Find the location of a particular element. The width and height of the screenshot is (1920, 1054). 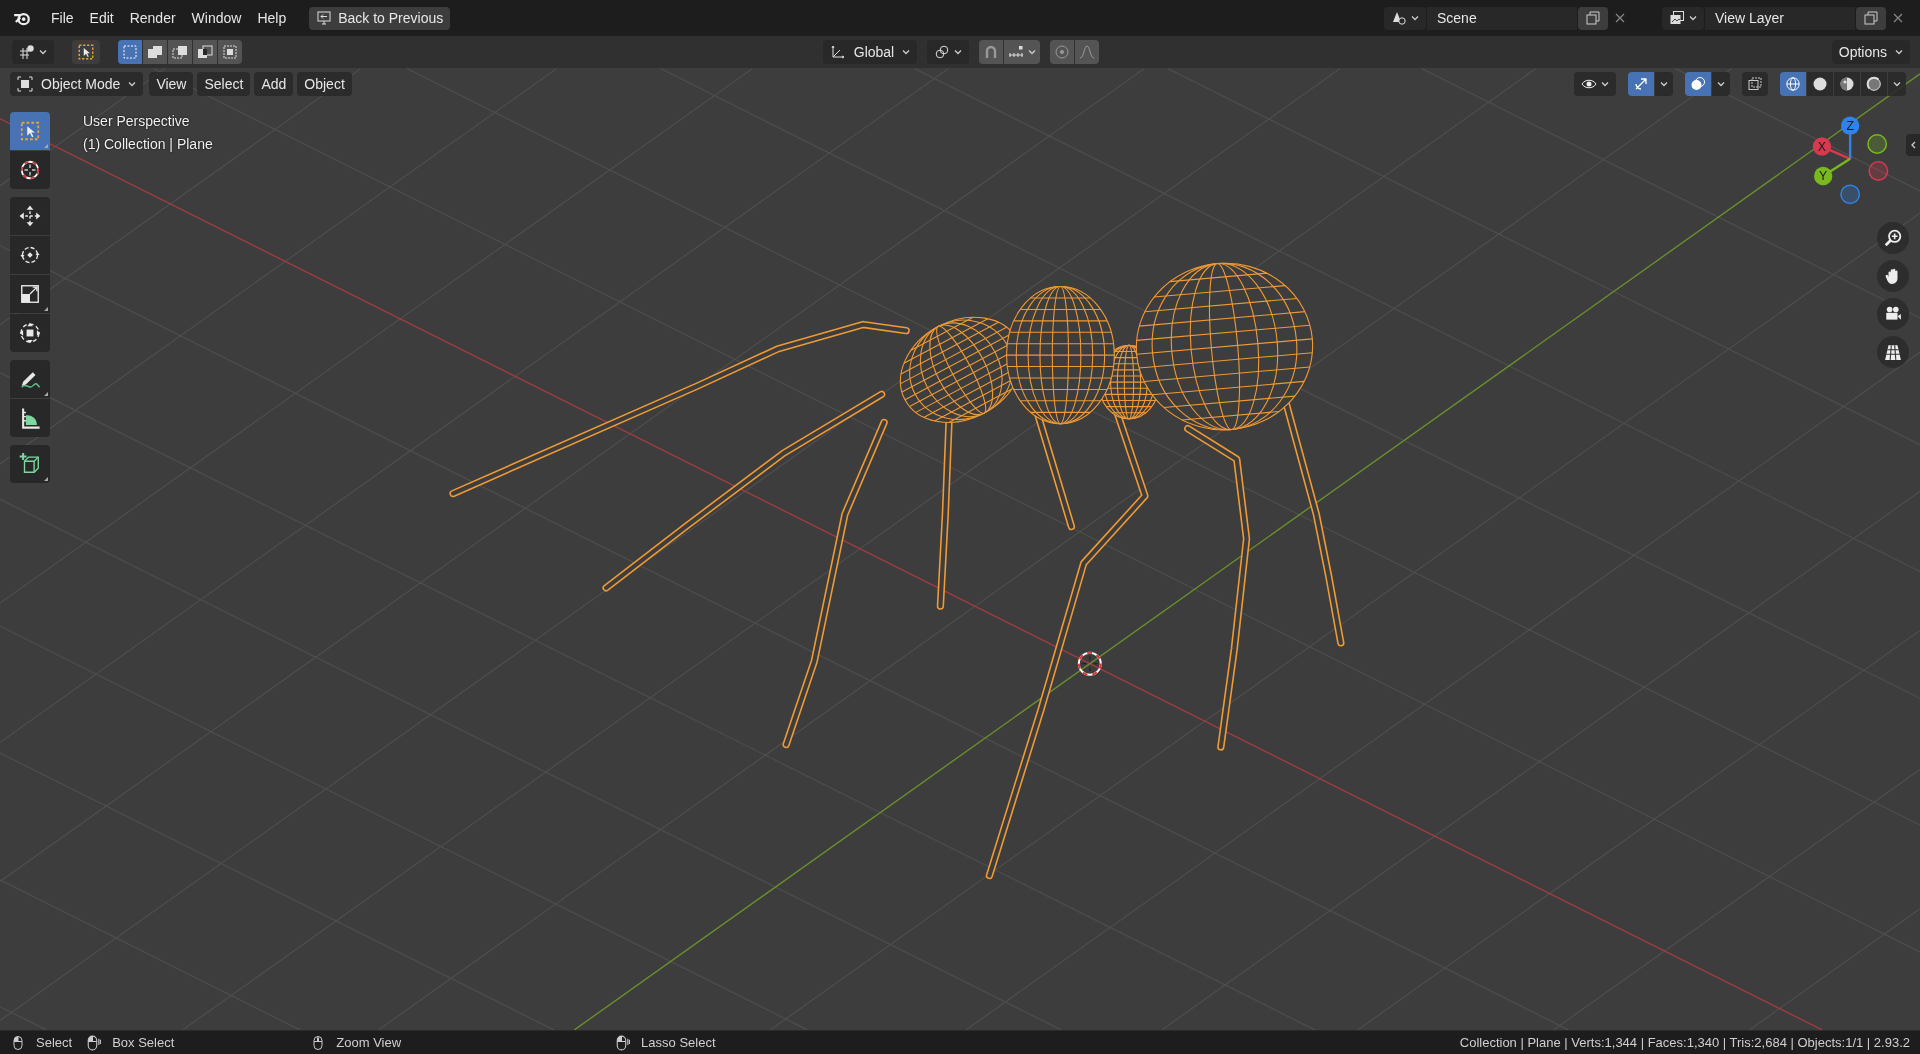

menu-item: Render is located at coordinates (152, 18).